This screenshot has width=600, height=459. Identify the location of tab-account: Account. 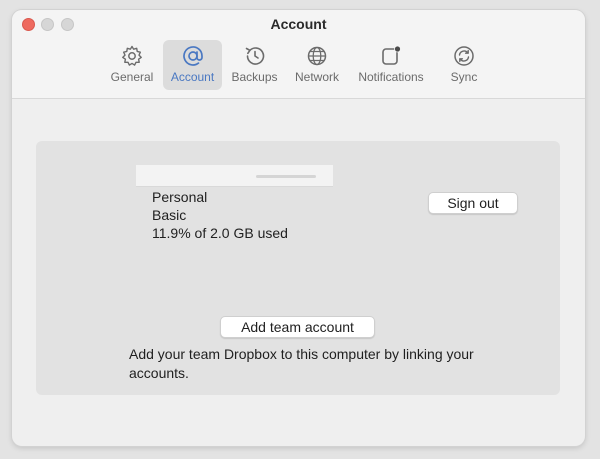
(192, 65).